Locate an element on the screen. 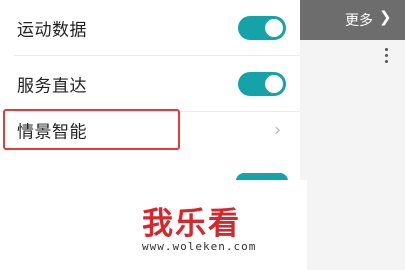 The height and width of the screenshot is (270, 405). setting-label: 运动数据 is located at coordinates (52, 30).